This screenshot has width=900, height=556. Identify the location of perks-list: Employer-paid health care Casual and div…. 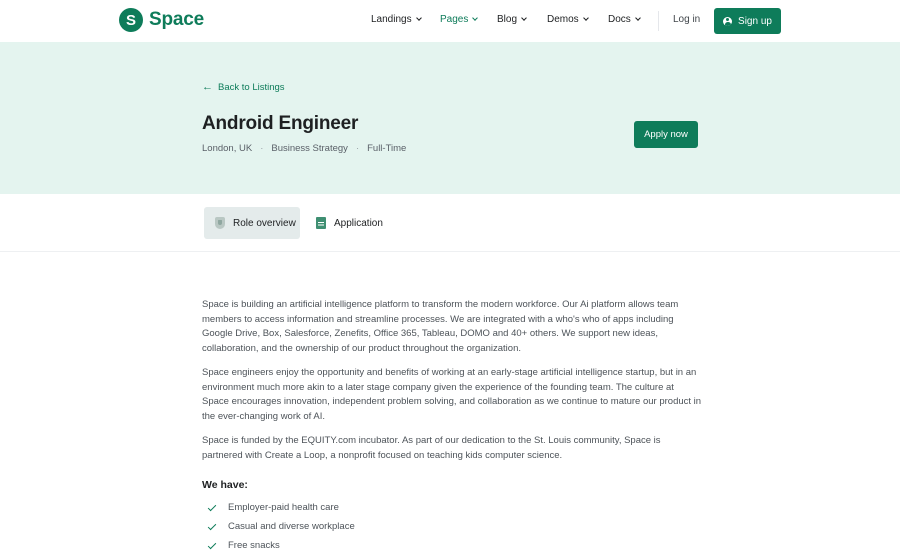
(452, 527).